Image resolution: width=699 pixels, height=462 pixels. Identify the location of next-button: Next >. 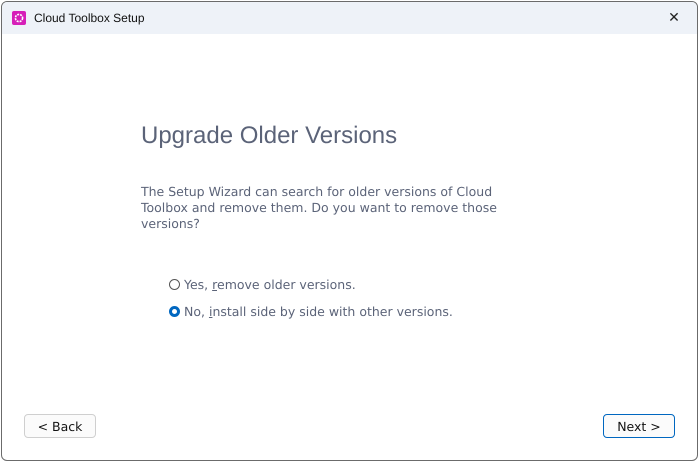
(639, 426).